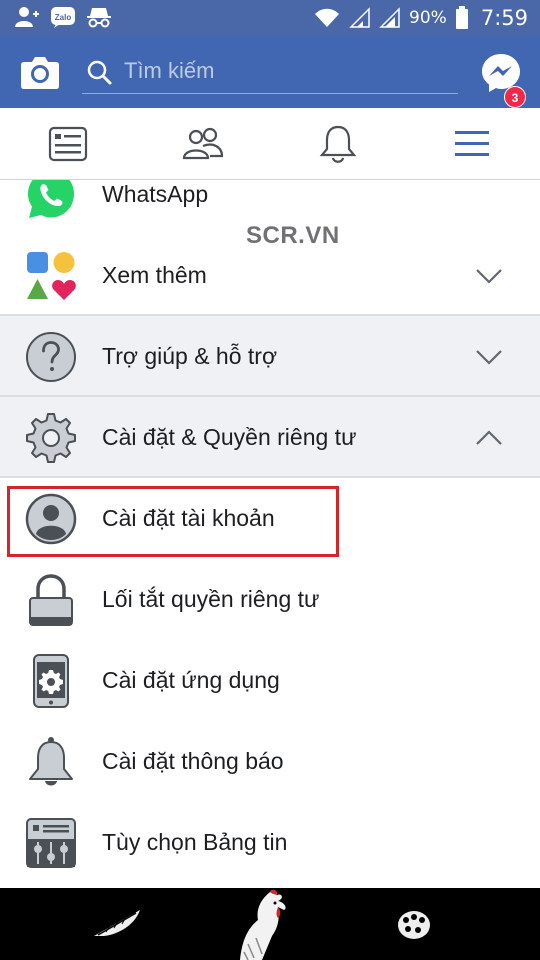 This screenshot has width=540, height=960. Describe the element at coordinates (270, 18) in the screenshot. I see `status-bar: Zalo 90% 7:59` at that location.